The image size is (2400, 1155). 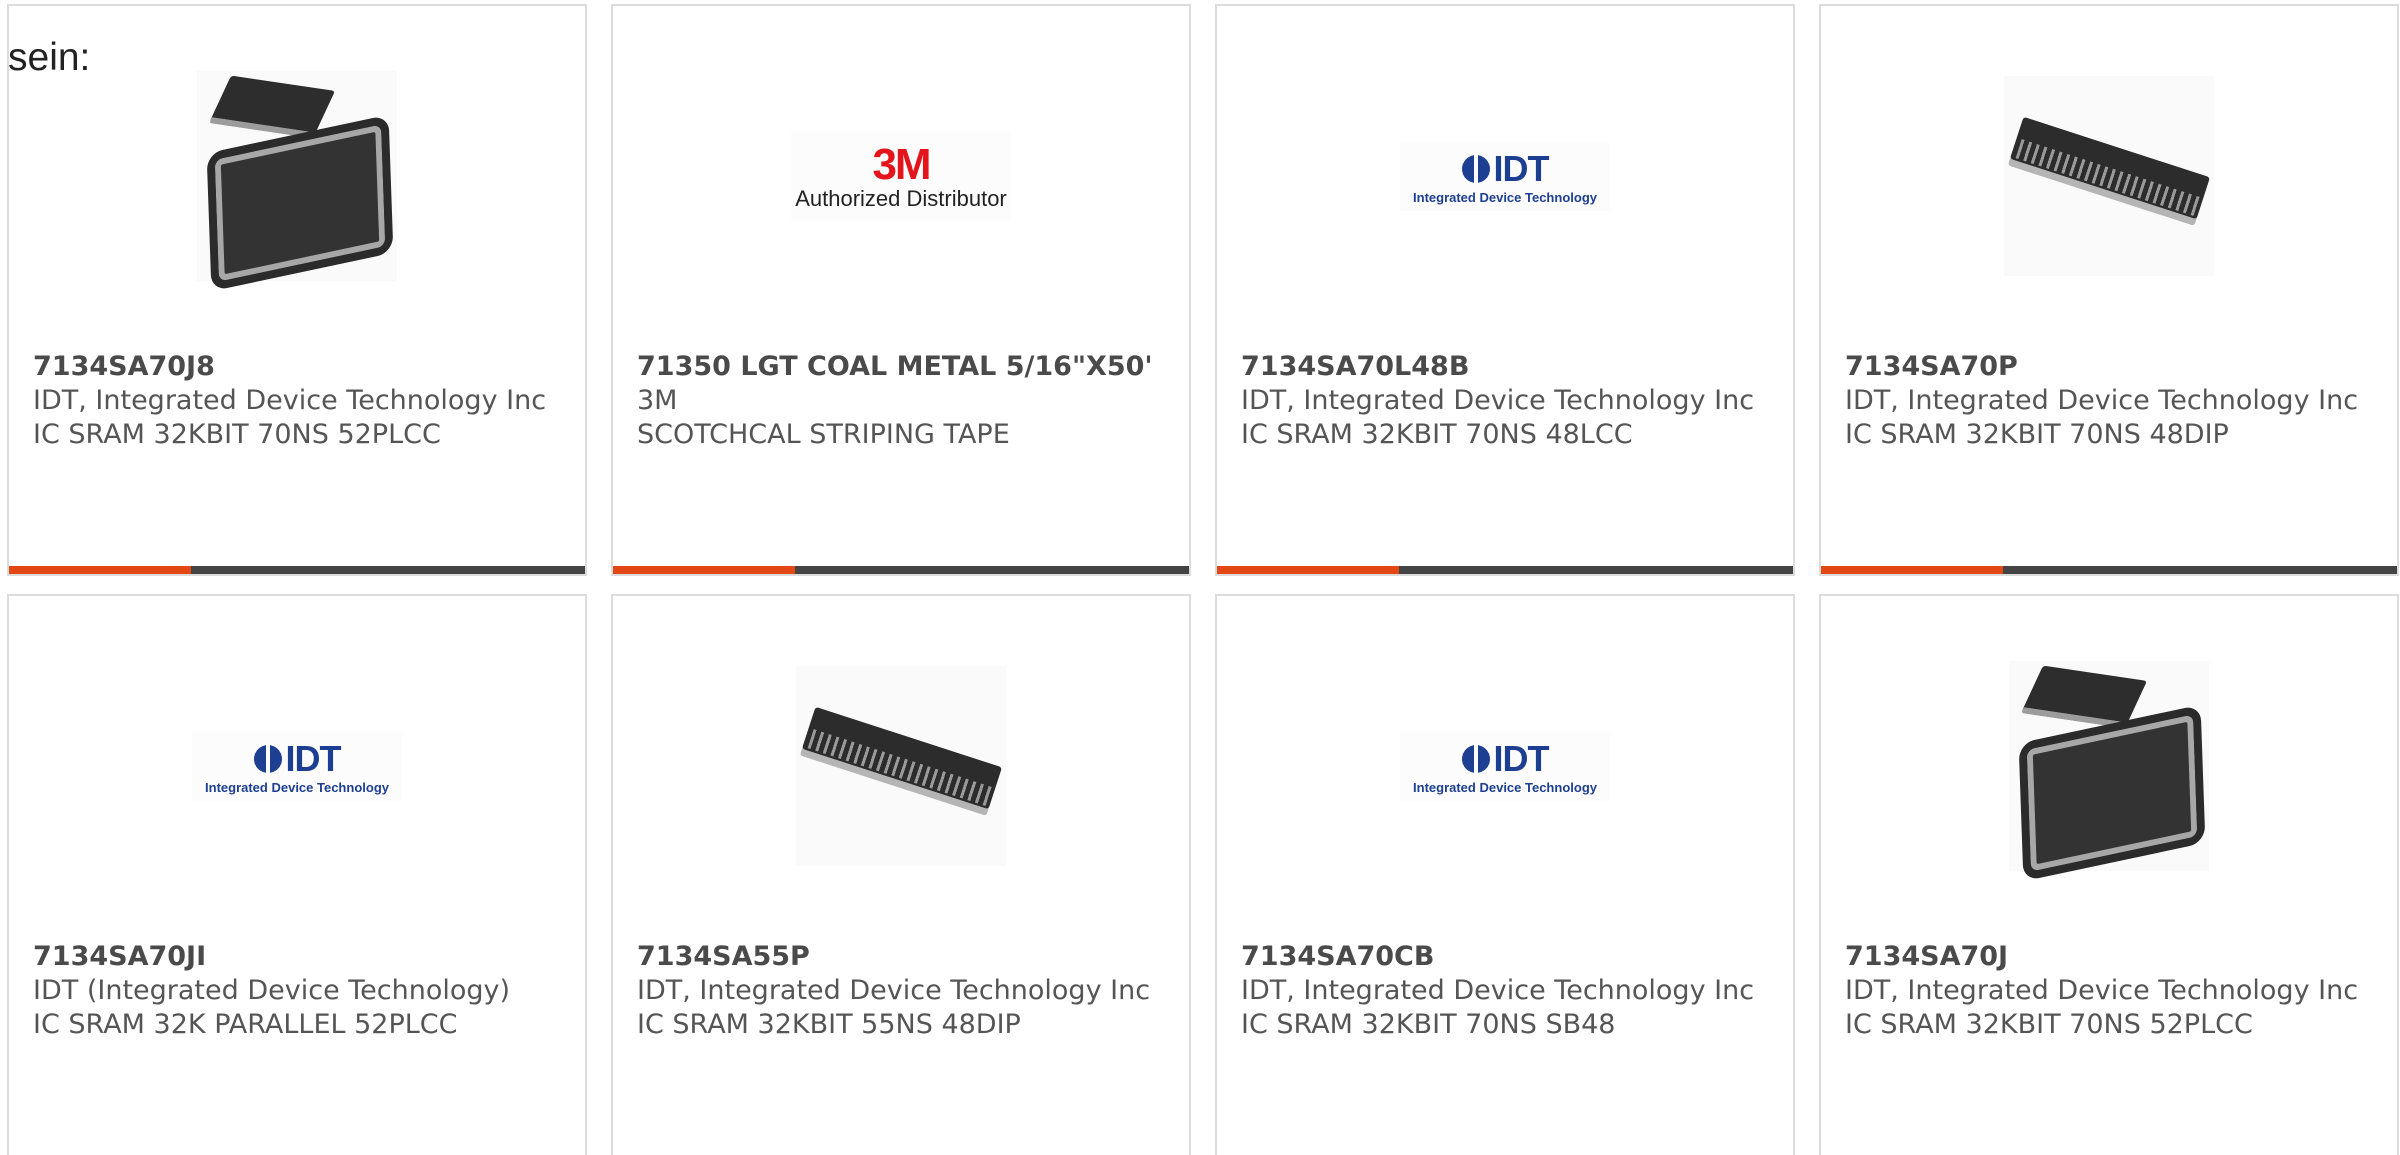 What do you see at coordinates (2037, 434) in the screenshot?
I see `product-description: IC SRAM 32KBIT 70NS 48DIP` at bounding box center [2037, 434].